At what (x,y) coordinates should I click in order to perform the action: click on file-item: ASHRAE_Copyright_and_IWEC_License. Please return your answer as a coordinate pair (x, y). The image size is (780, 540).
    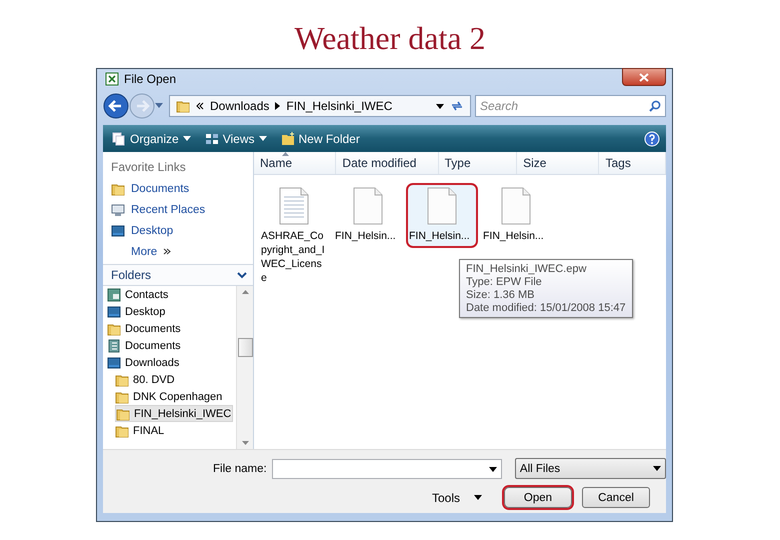
    Looking at the image, I should click on (294, 236).